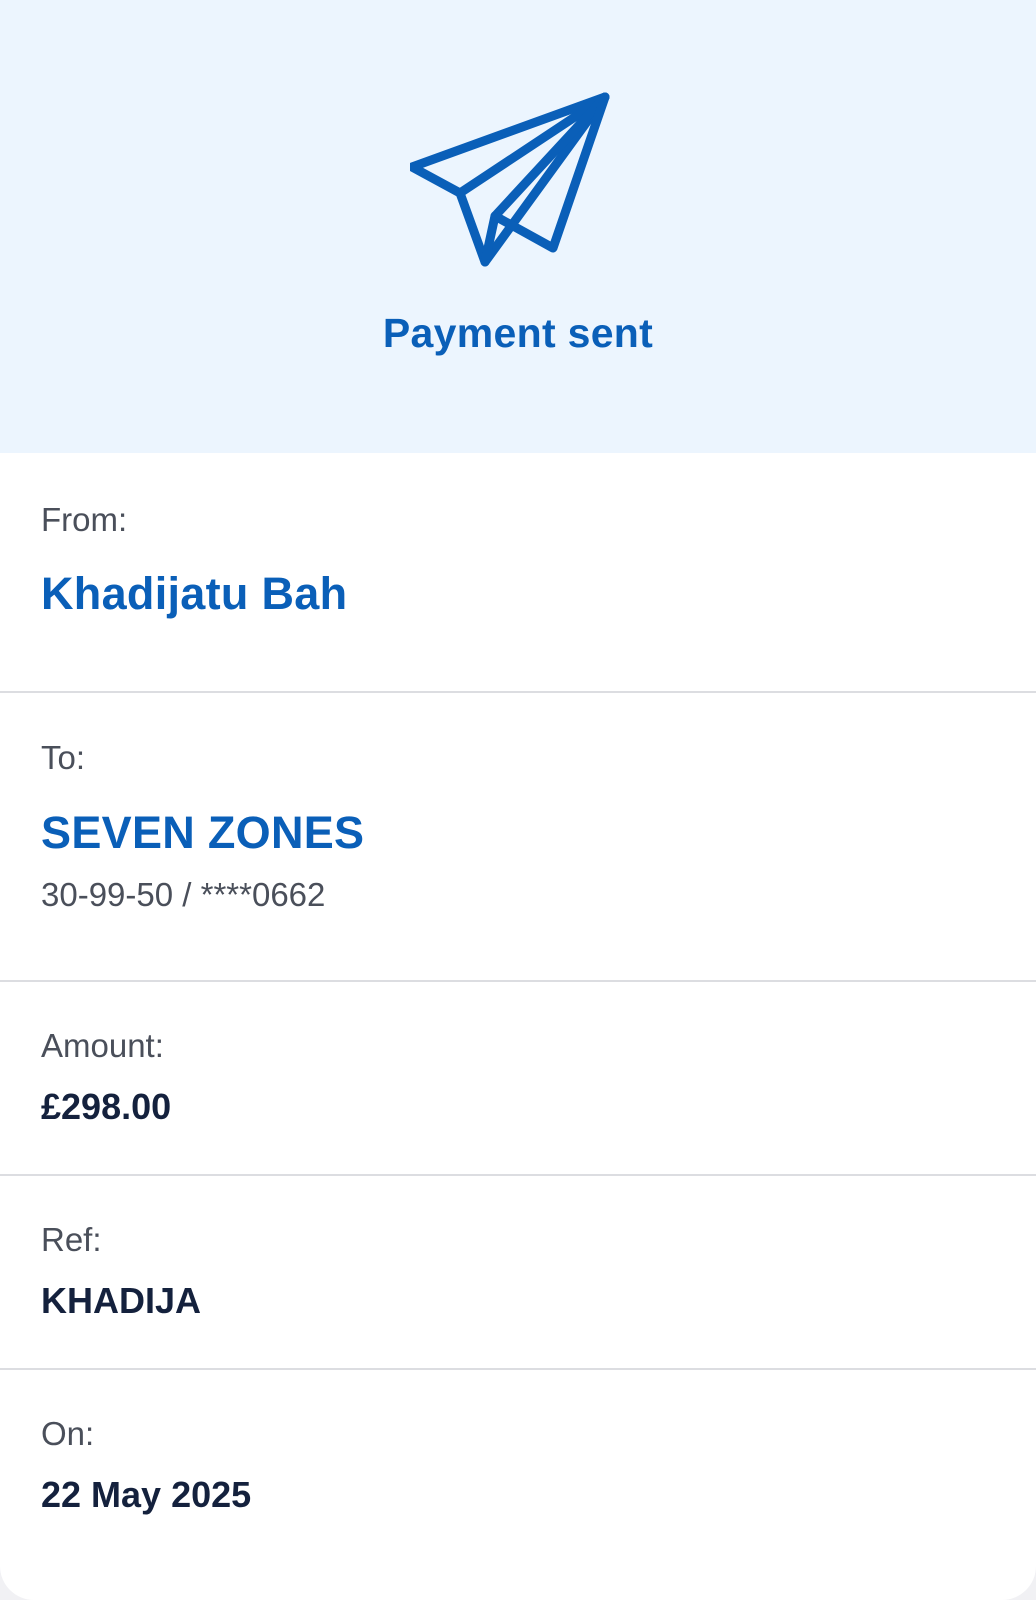 This screenshot has height=1600, width=1036. I want to click on paper-plane-icon, so click(510, 179).